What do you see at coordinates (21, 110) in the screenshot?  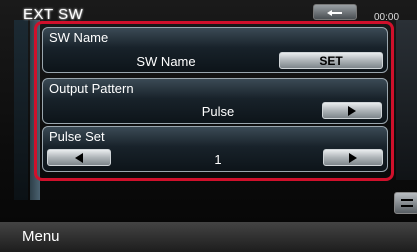 I see `left-panel` at bounding box center [21, 110].